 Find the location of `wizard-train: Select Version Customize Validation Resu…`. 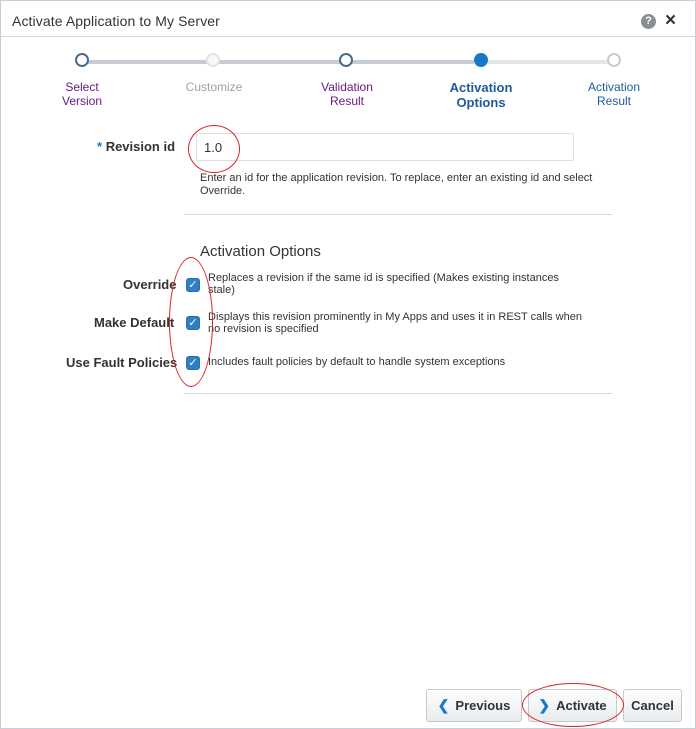

wizard-train: Select Version Customize Validation Resu… is located at coordinates (348, 80).